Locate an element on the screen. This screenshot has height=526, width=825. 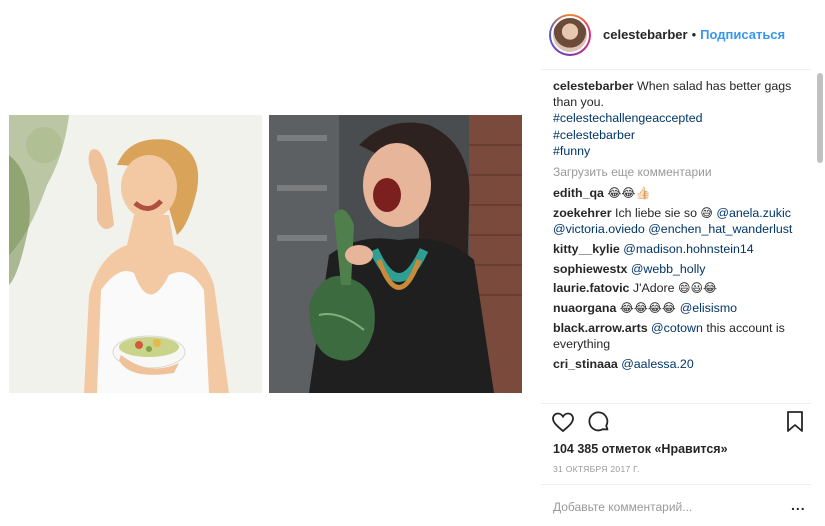
comment-username: black.arrow.arts is located at coordinates (600, 328).